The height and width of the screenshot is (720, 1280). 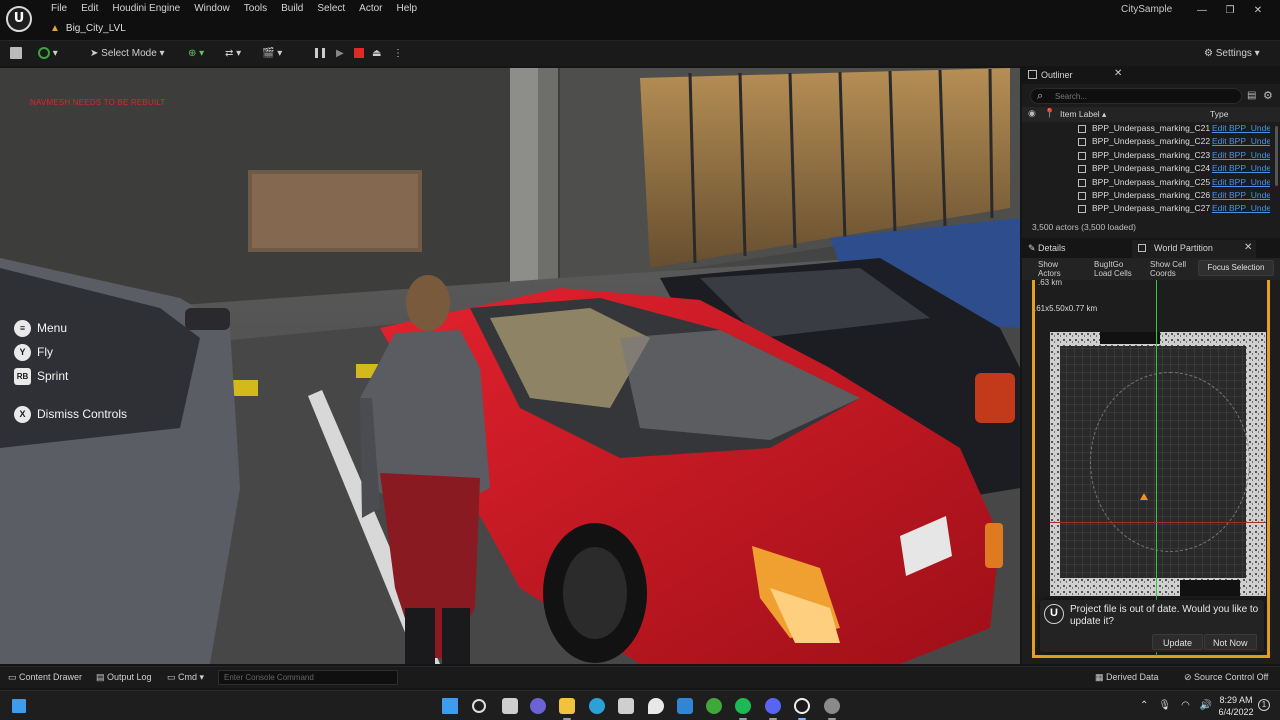 What do you see at coordinates (1258, 11) in the screenshot?
I see `close-button: ✕` at bounding box center [1258, 11].